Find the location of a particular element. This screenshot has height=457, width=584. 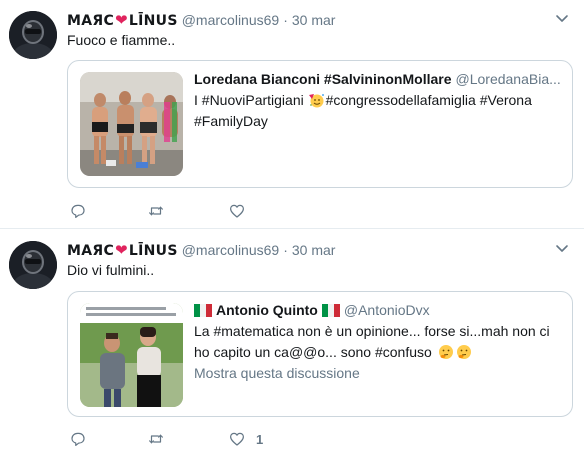

quoted-author-name: Loredana Bianconi #SalvininonMollare is located at coordinates (323, 79).